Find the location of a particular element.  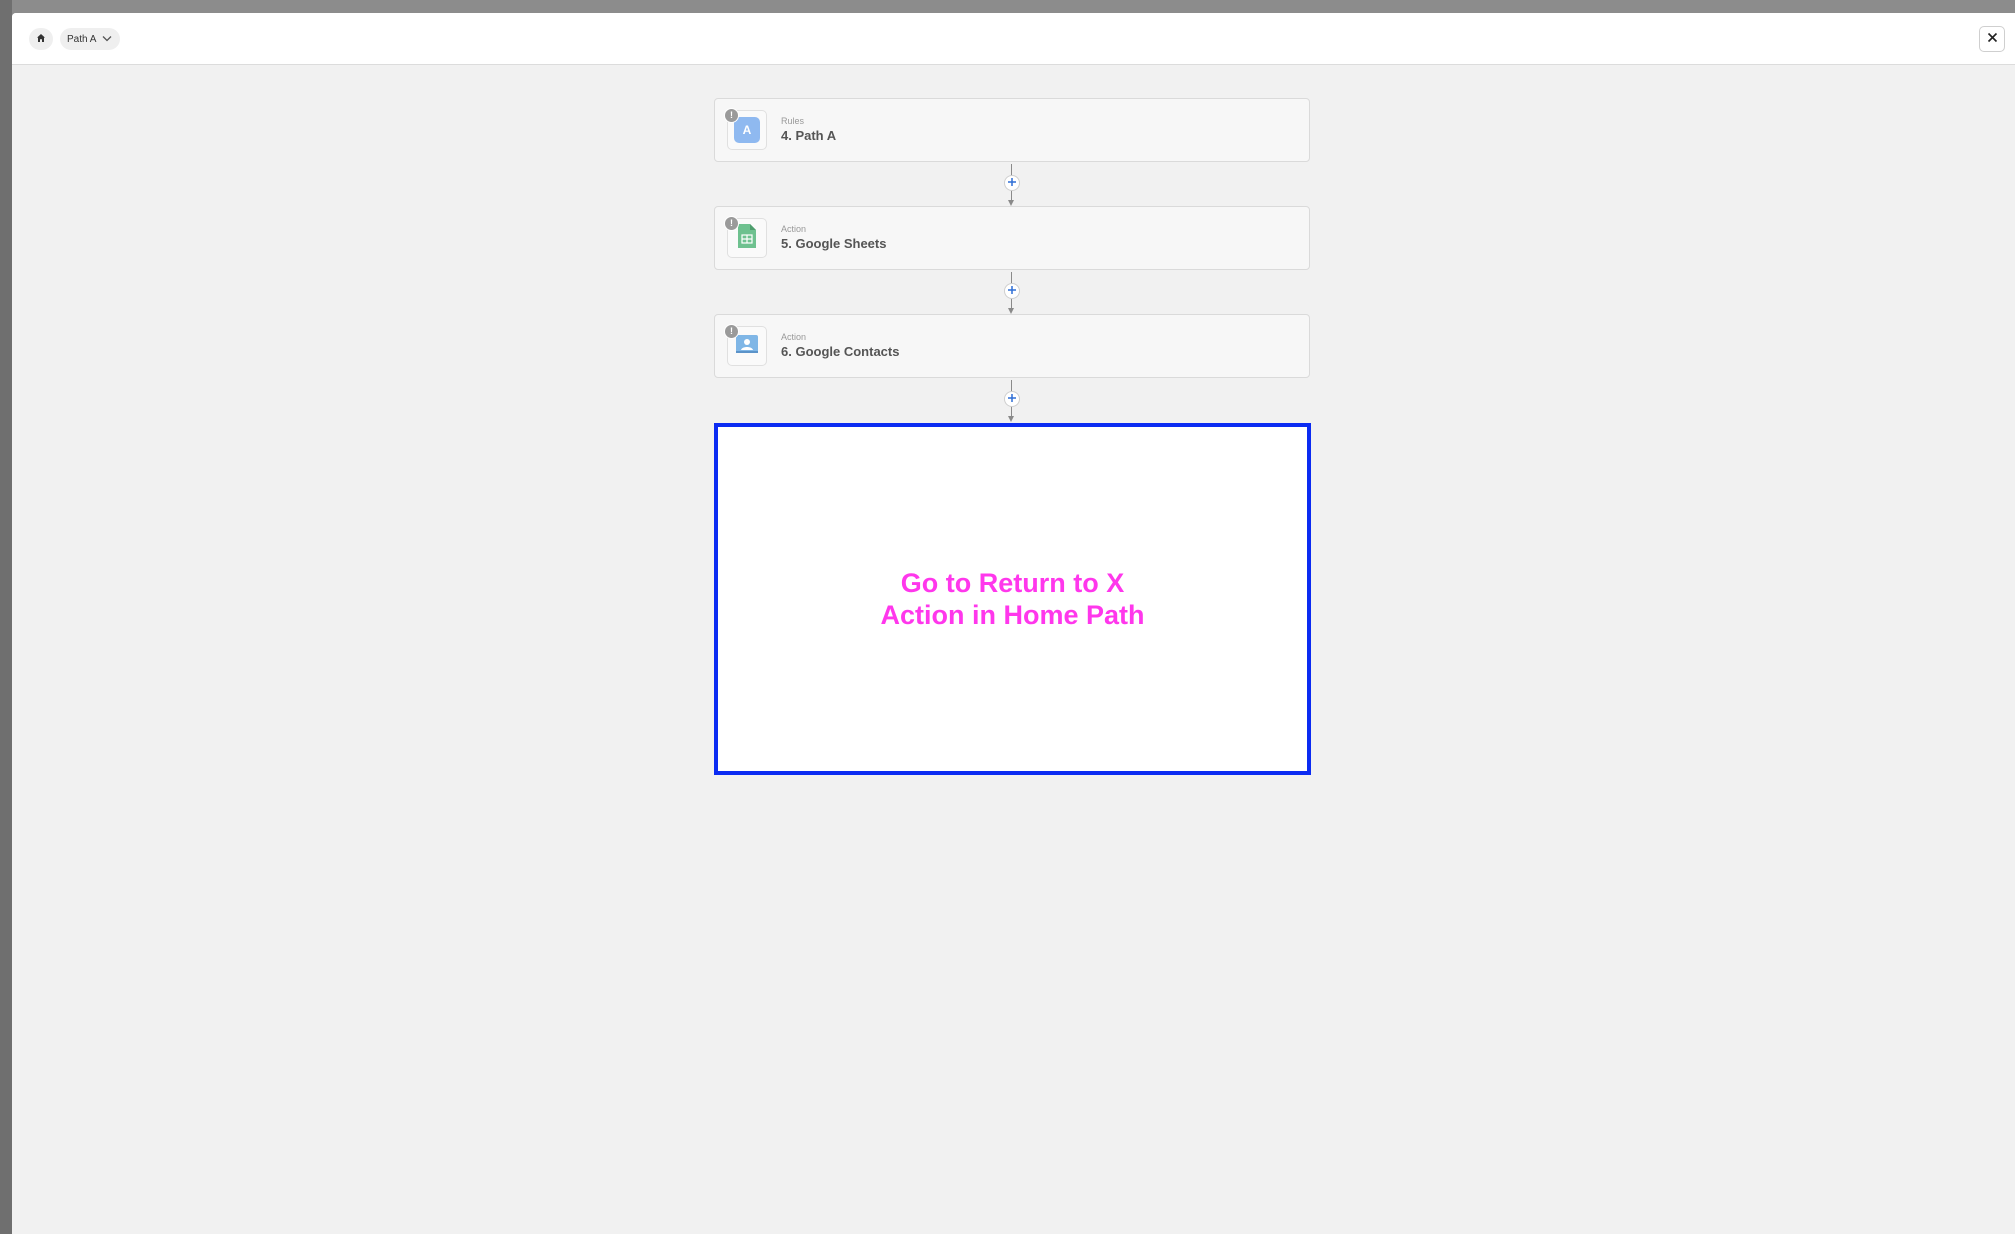

chevron-down-icon is located at coordinates (107, 39).